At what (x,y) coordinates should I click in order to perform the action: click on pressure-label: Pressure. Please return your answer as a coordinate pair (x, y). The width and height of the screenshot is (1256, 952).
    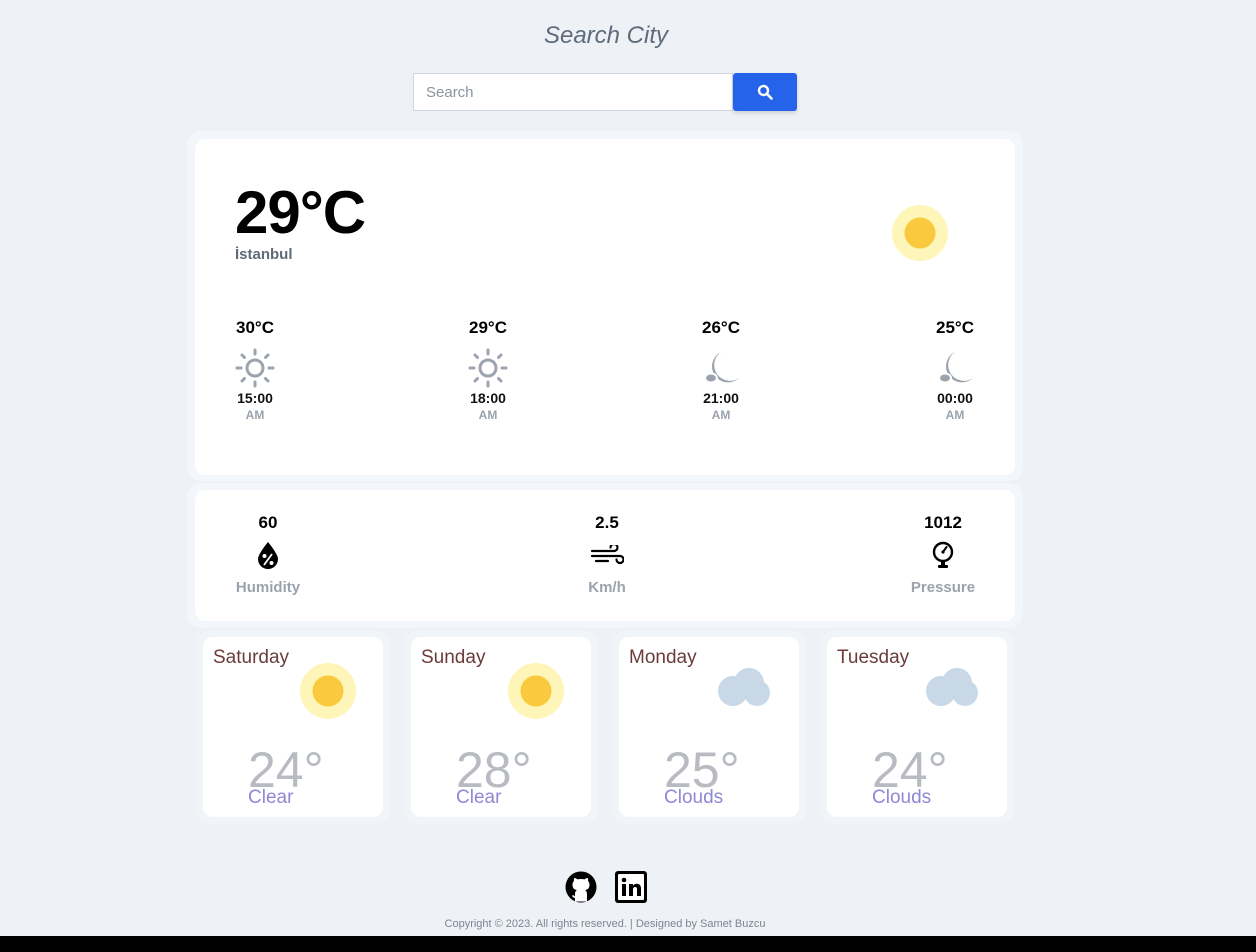
    Looking at the image, I should click on (943, 587).